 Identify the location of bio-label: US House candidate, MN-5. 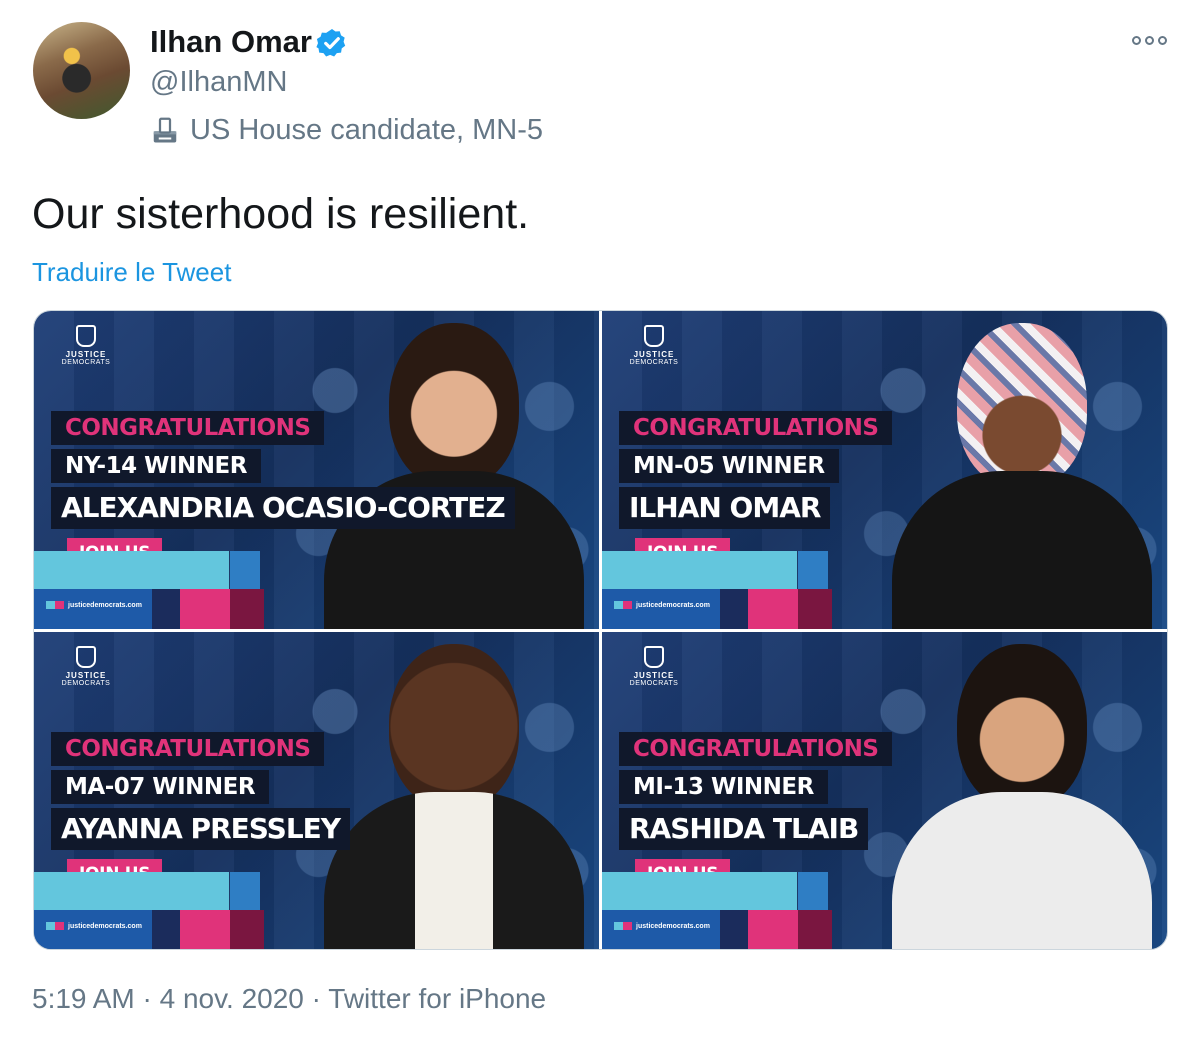
(346, 130).